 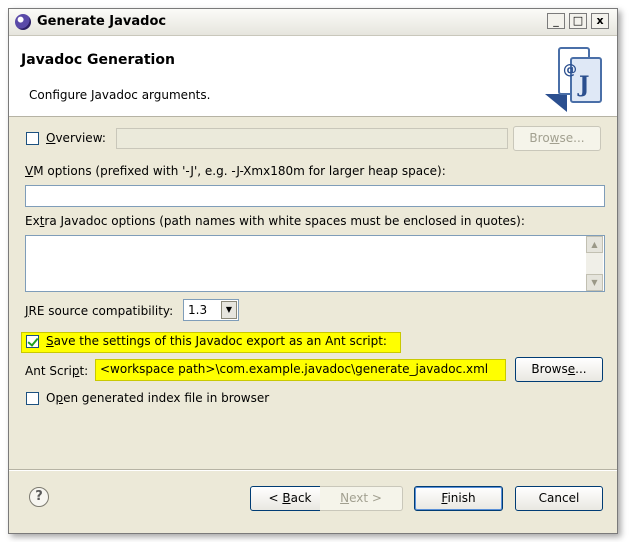 What do you see at coordinates (559, 498) in the screenshot?
I see `cancel-button: Cancel` at bounding box center [559, 498].